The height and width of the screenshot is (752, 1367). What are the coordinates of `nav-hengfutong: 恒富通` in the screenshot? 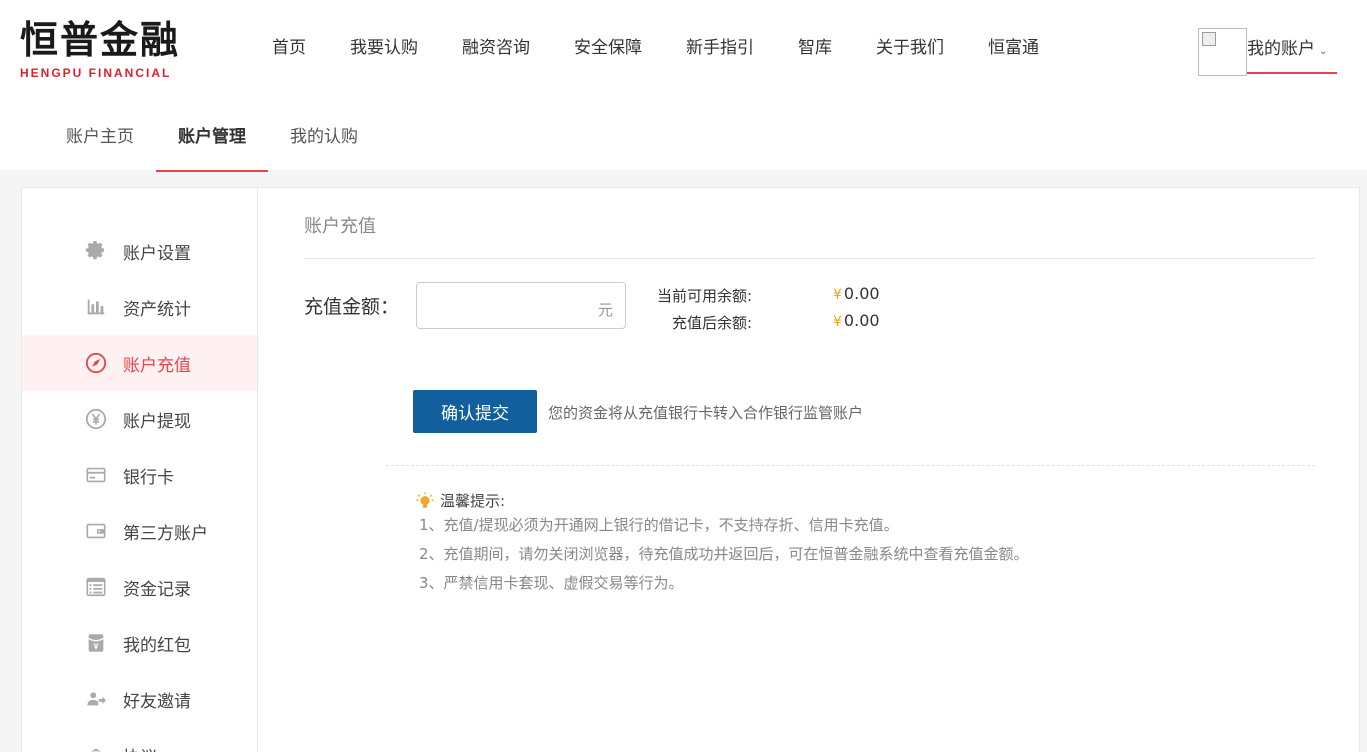 It's located at (1013, 48).